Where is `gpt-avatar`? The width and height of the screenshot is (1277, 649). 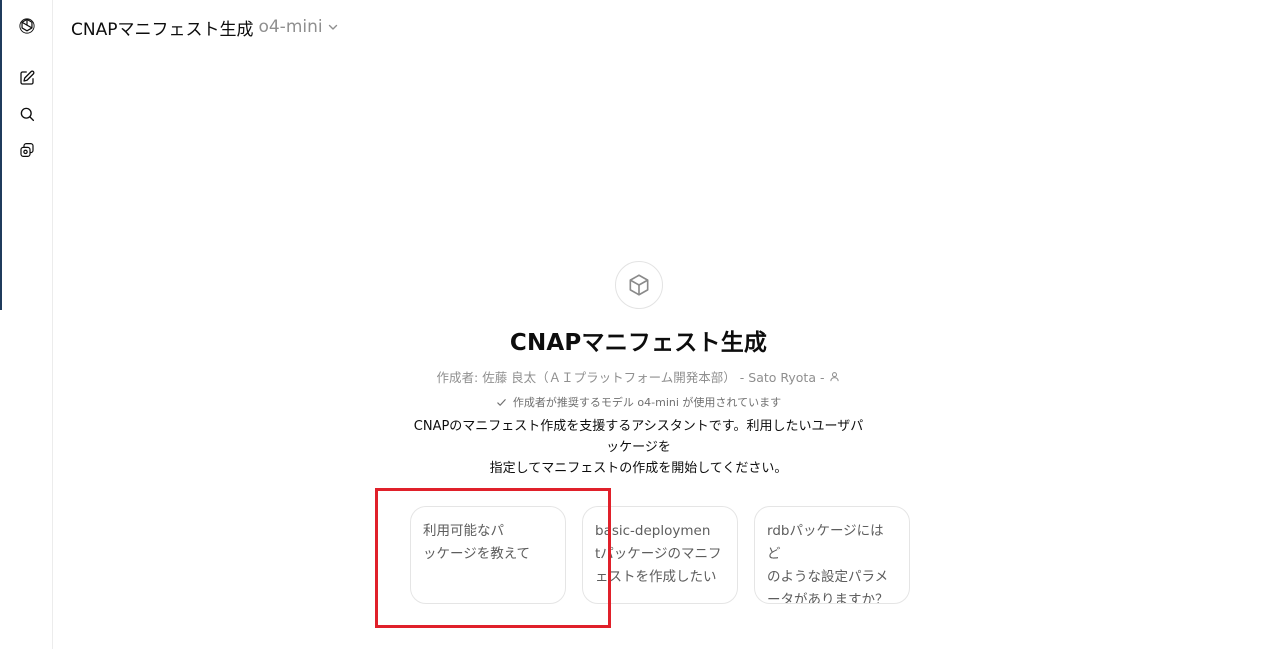 gpt-avatar is located at coordinates (638, 285).